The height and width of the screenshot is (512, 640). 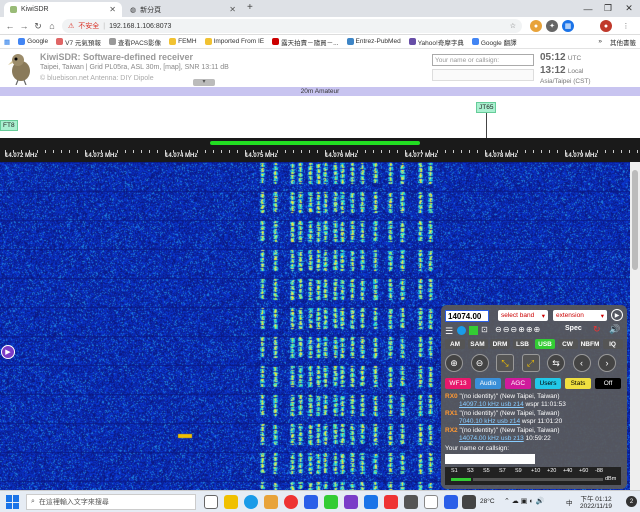 I want to click on reload-icon: ↻, so click(x=38, y=26).